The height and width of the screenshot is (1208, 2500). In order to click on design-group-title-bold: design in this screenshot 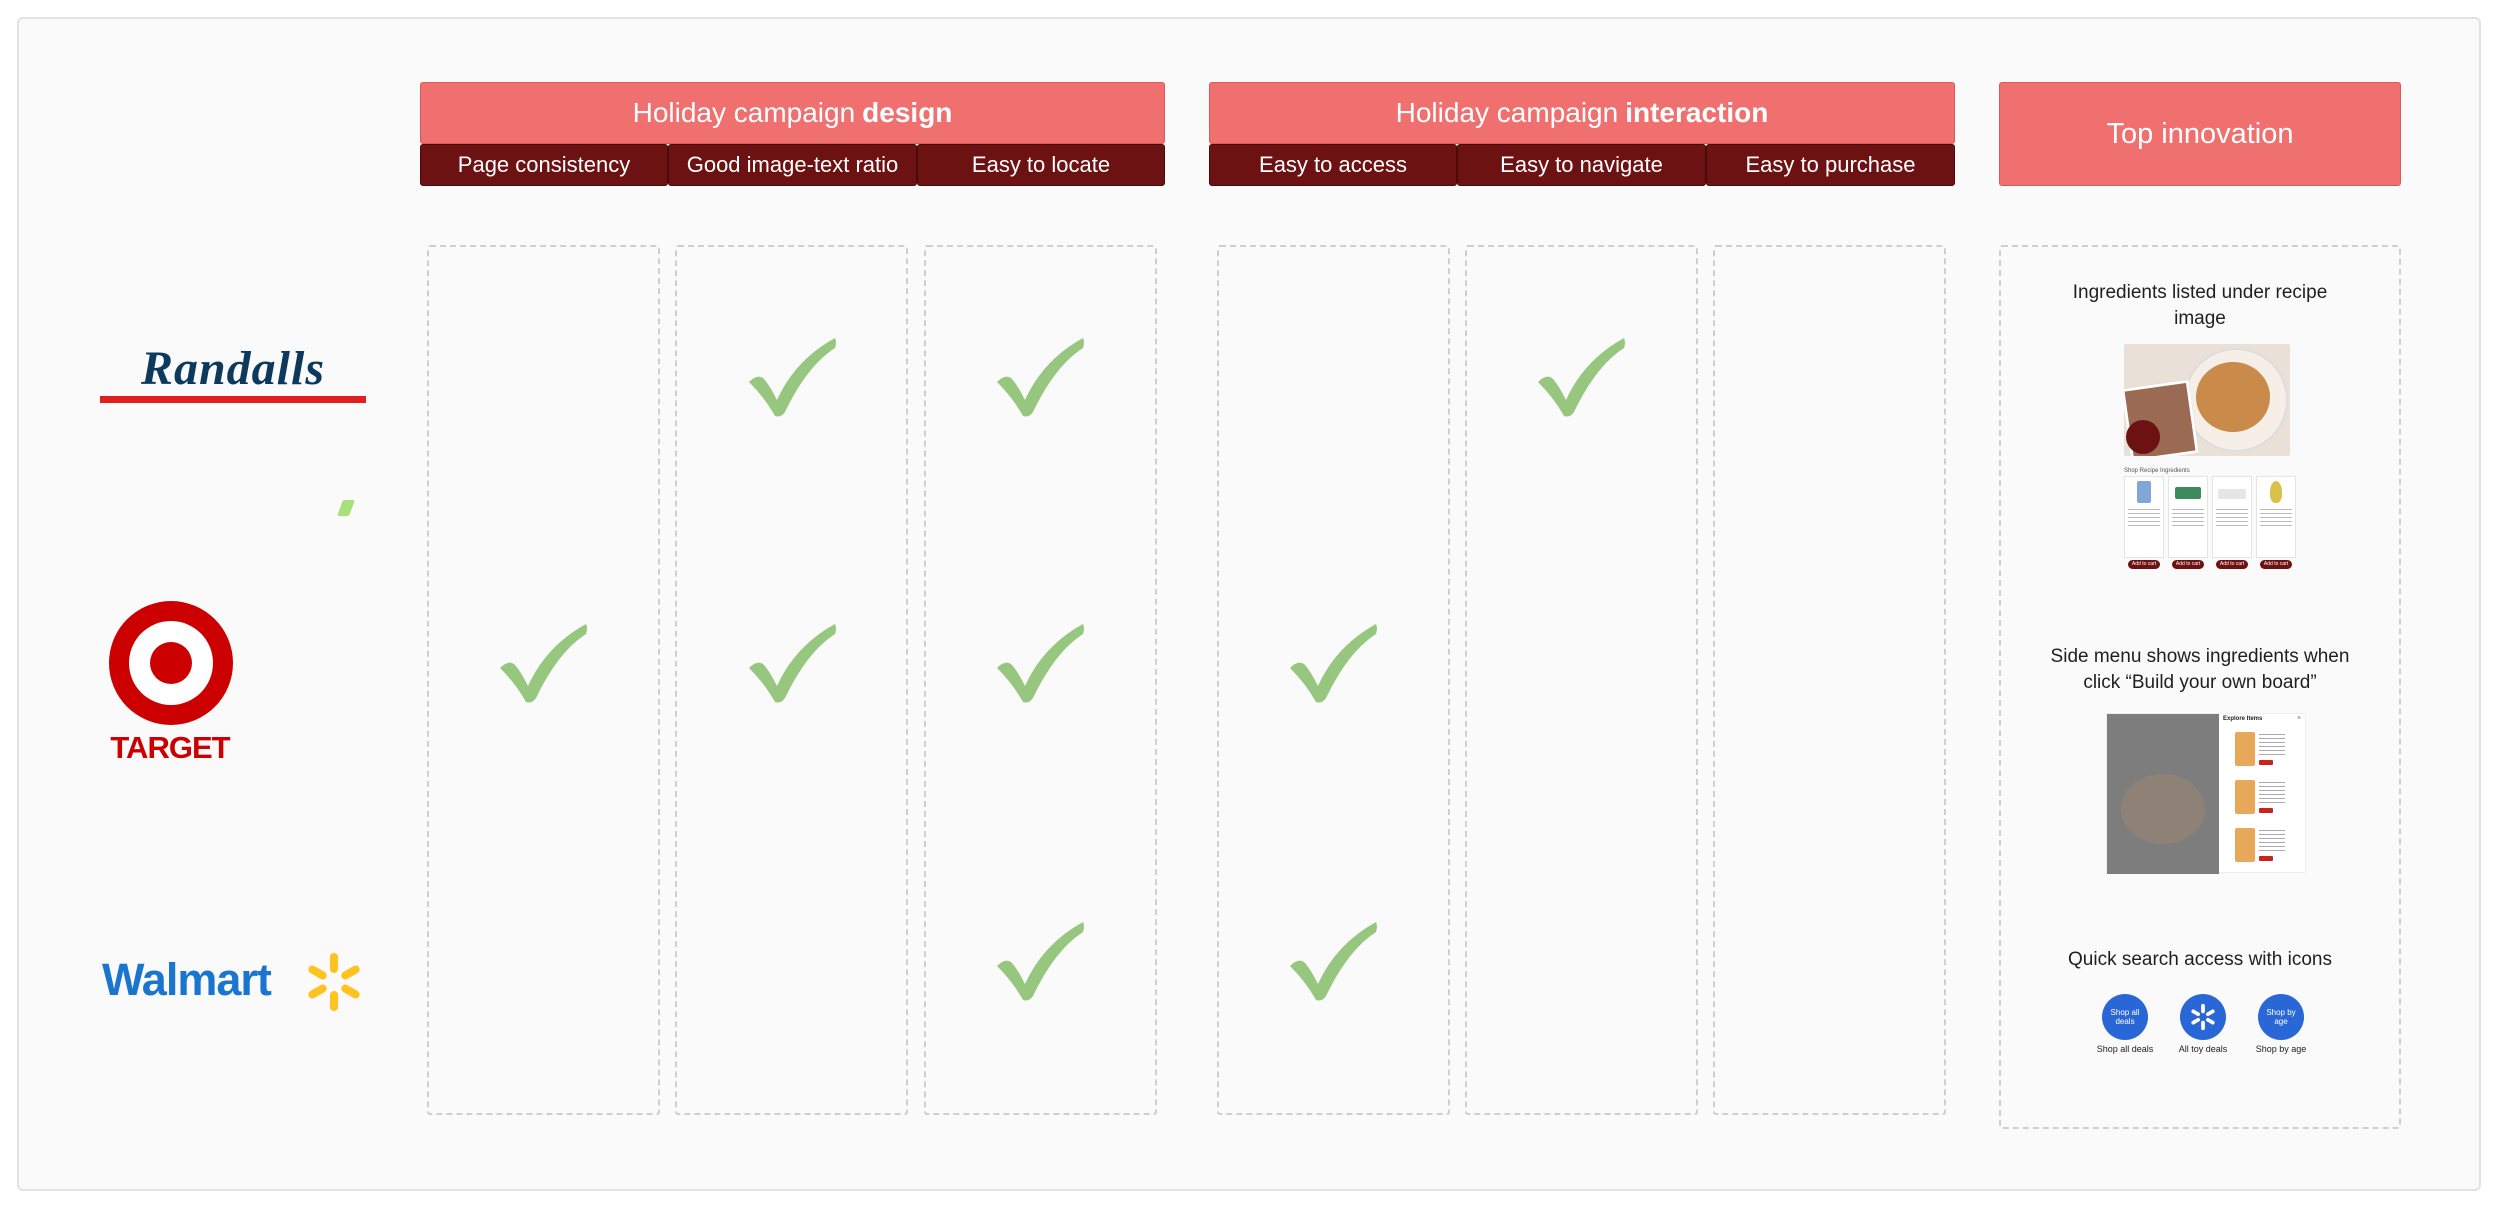, I will do `click(907, 112)`.